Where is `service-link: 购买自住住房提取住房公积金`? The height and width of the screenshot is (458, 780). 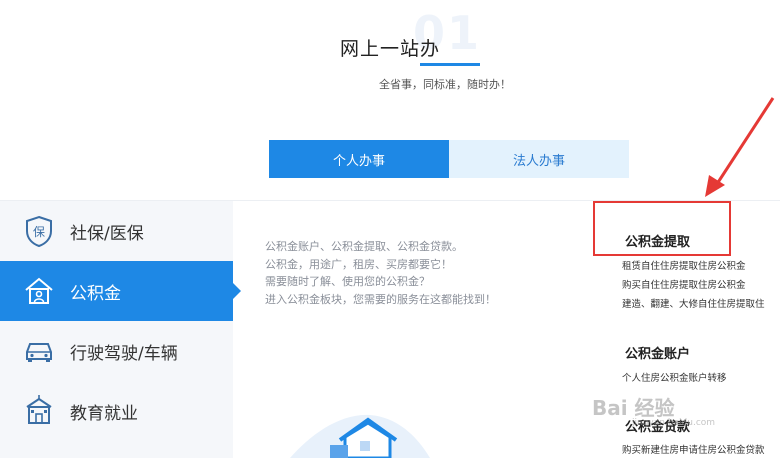
service-link: 购买自住住房提取住房公积金 is located at coordinates (684, 284).